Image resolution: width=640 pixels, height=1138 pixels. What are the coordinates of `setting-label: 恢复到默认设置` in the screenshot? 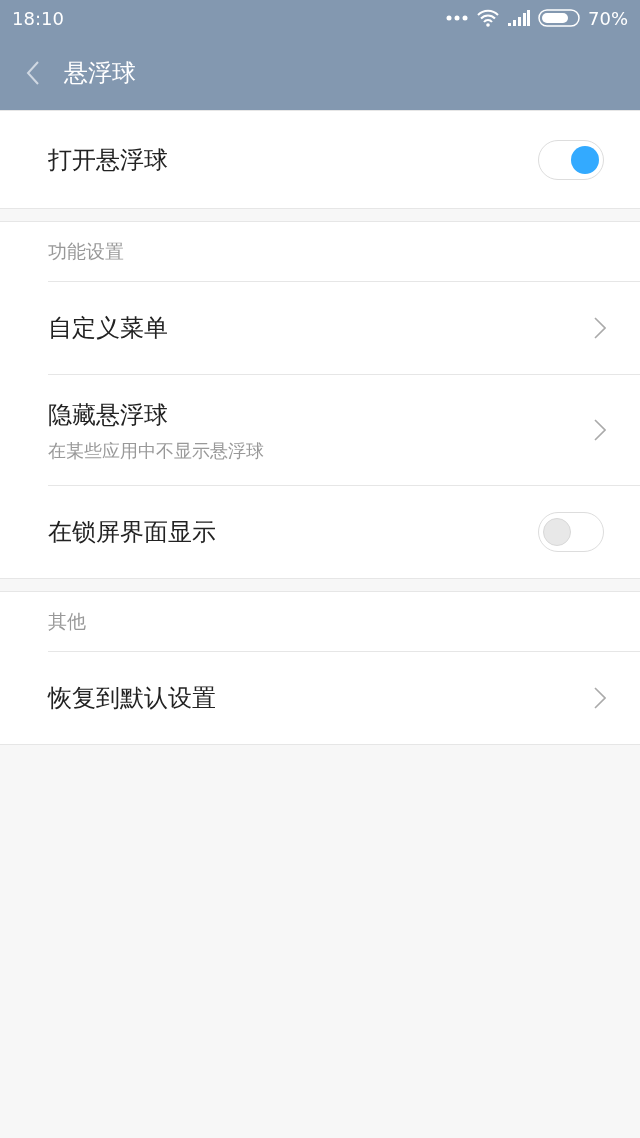 It's located at (132, 698).